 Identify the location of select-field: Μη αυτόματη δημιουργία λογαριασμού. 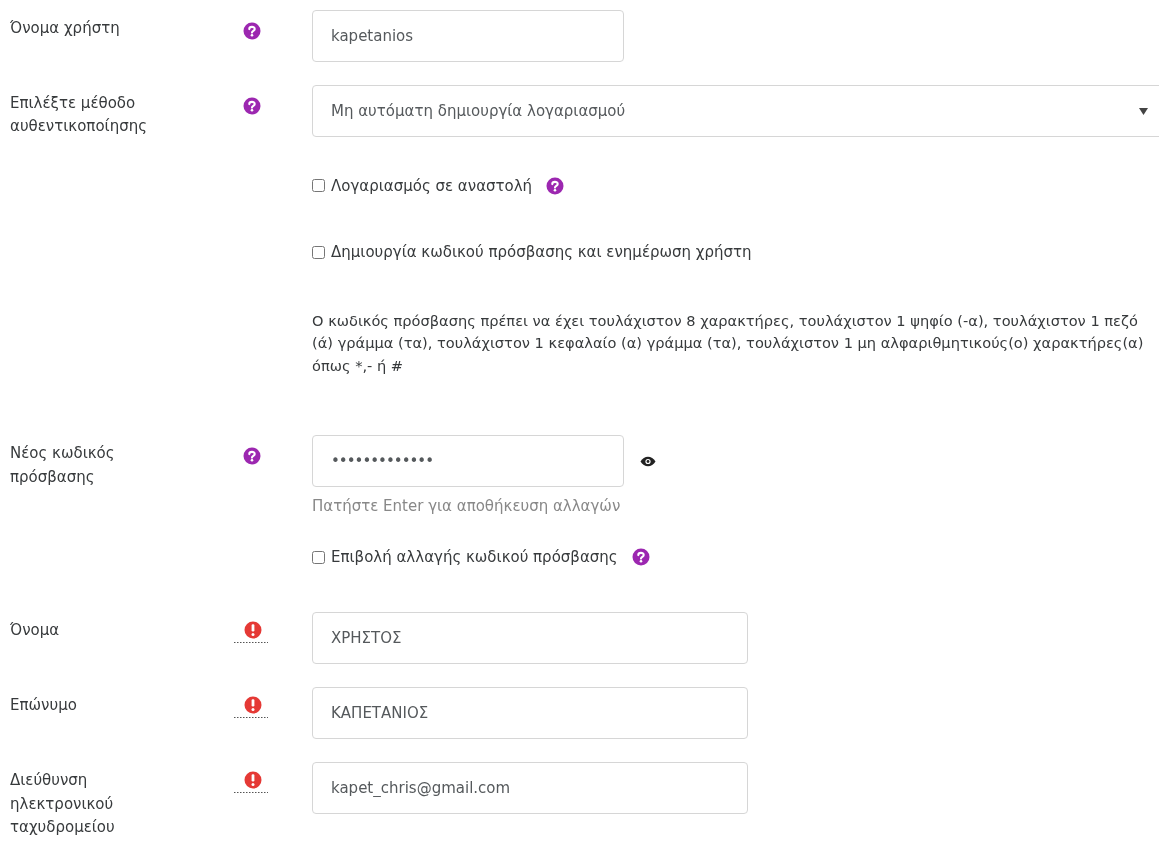
(735, 111).